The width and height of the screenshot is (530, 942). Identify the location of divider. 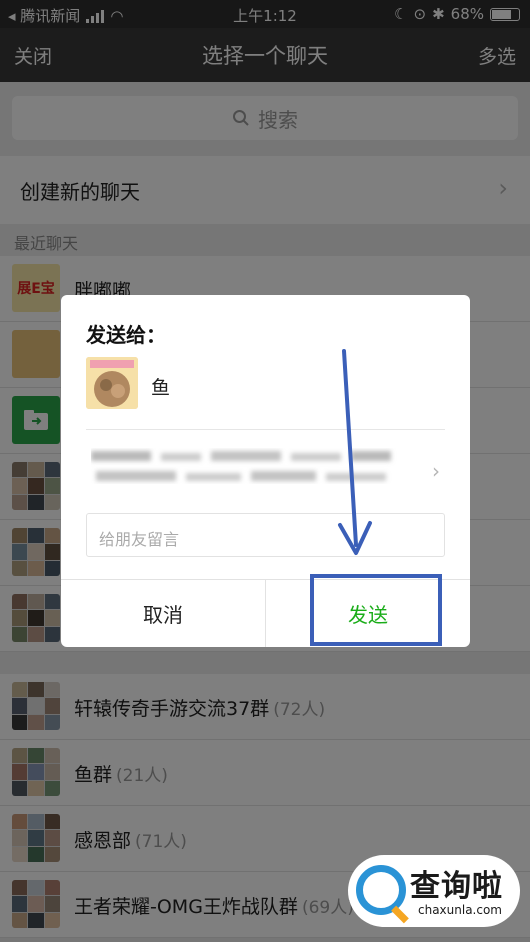
(265, 429).